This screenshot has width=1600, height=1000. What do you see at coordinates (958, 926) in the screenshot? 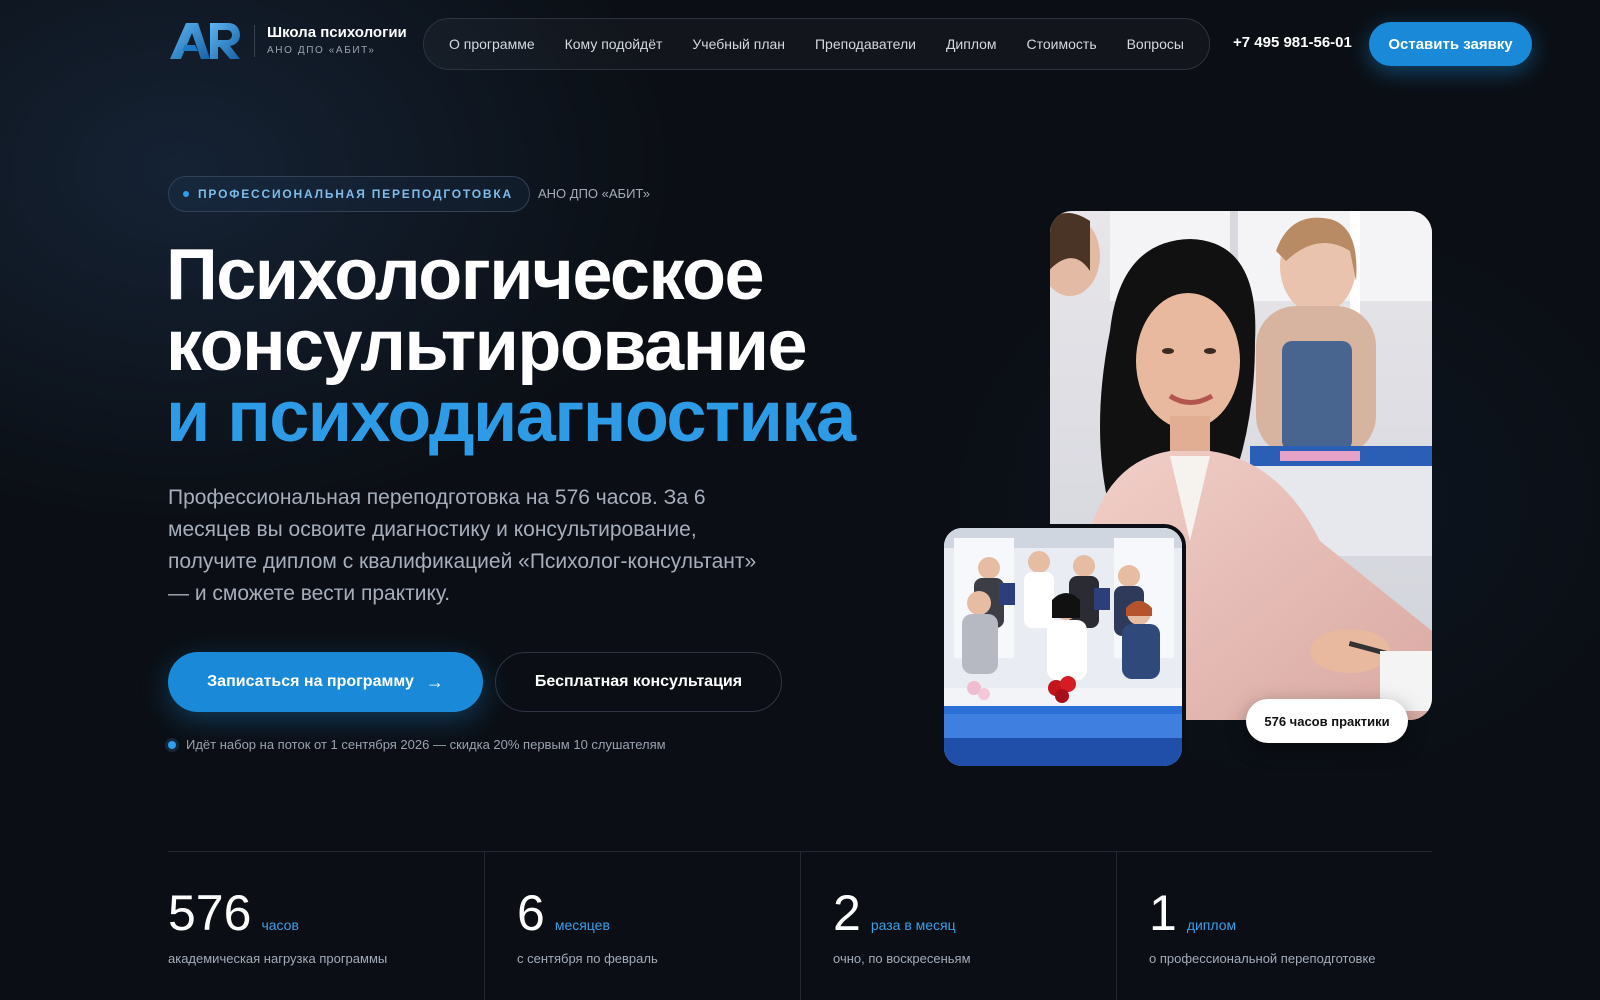
I see `stat-frequency: 2 раза в месяц очно, по воскресеньям` at bounding box center [958, 926].